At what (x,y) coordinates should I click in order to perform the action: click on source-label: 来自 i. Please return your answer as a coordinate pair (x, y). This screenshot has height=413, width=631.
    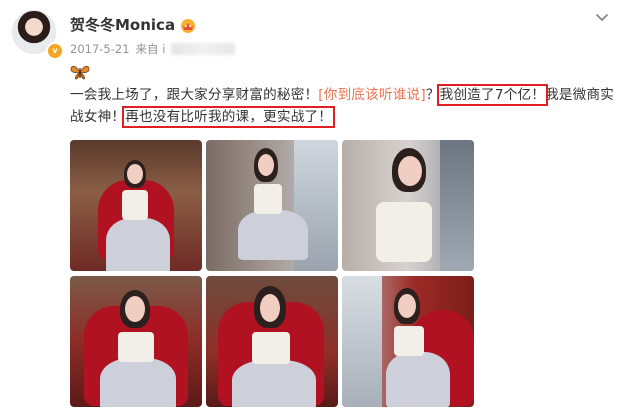
    Looking at the image, I should click on (150, 49).